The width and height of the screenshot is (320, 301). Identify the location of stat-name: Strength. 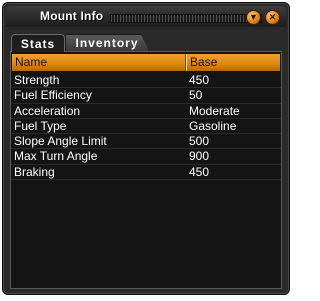
(37, 80).